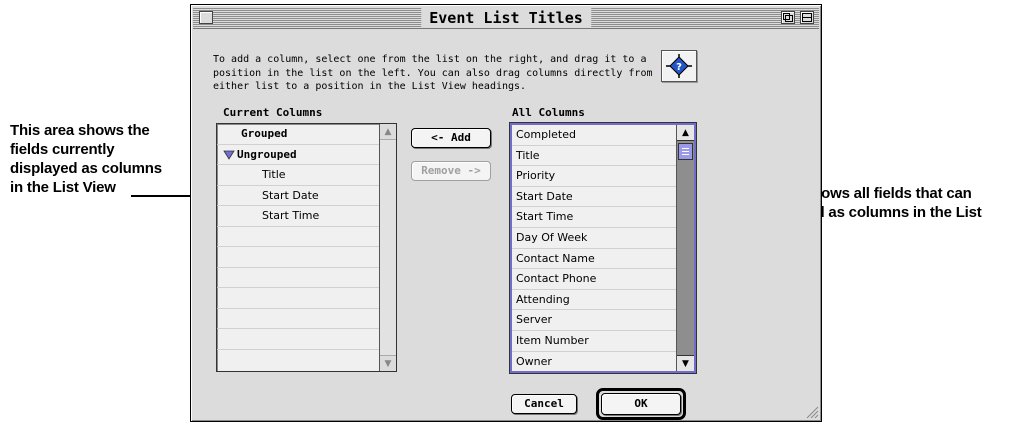 The height and width of the screenshot is (426, 1012). Describe the element at coordinates (685, 248) in the screenshot. I see `all-columns-scrollbar: ▲ ▼` at that location.